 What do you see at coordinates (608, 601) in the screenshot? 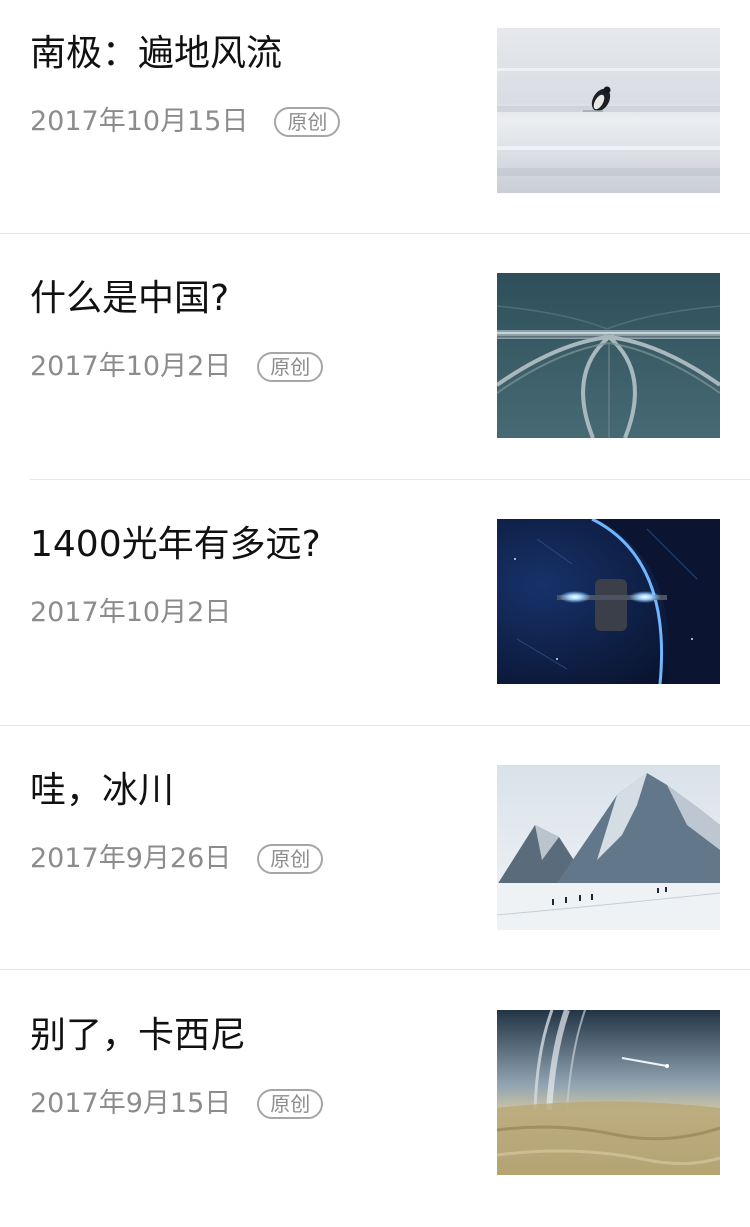
I see `spaceship-planet-image` at bounding box center [608, 601].